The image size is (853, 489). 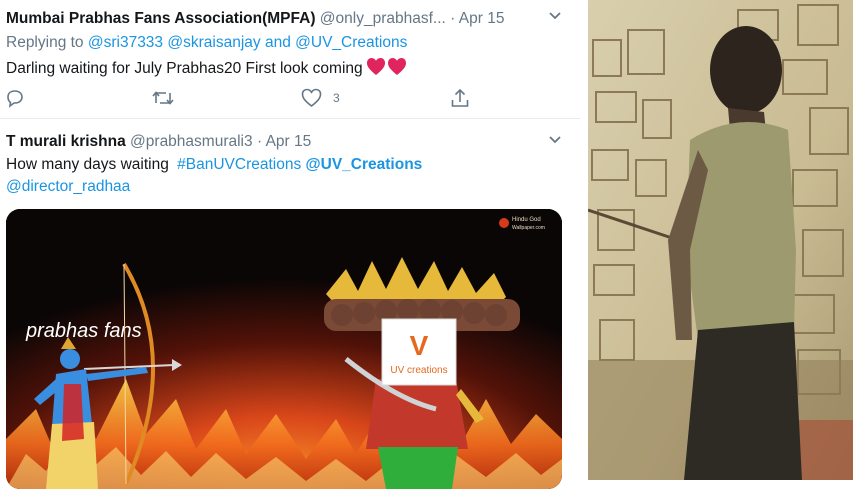 What do you see at coordinates (239, 164) in the screenshot?
I see `hashtag-link: #BanUVCreations` at bounding box center [239, 164].